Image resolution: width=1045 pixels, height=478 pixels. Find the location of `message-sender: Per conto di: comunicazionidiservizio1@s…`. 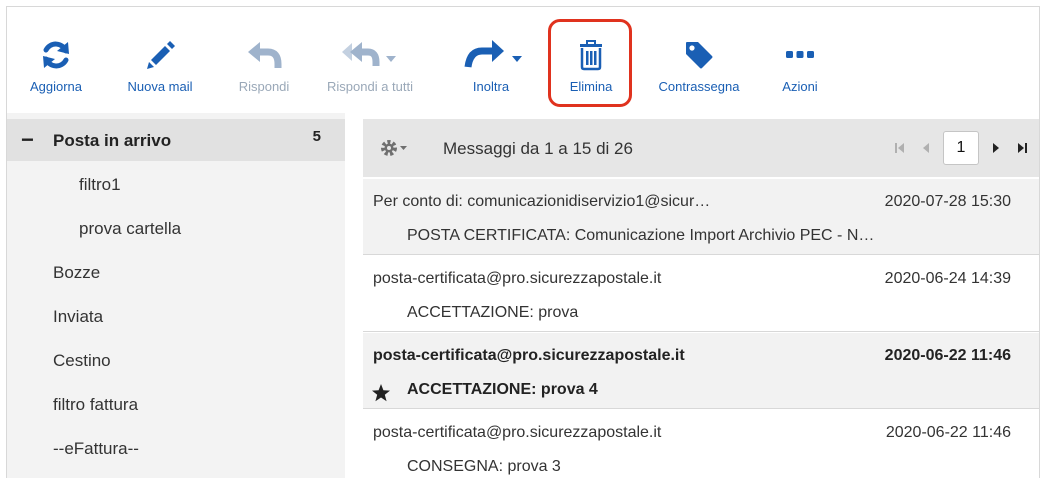

message-sender: Per conto di: comunicazionidiservizio1@s… is located at coordinates (542, 201).